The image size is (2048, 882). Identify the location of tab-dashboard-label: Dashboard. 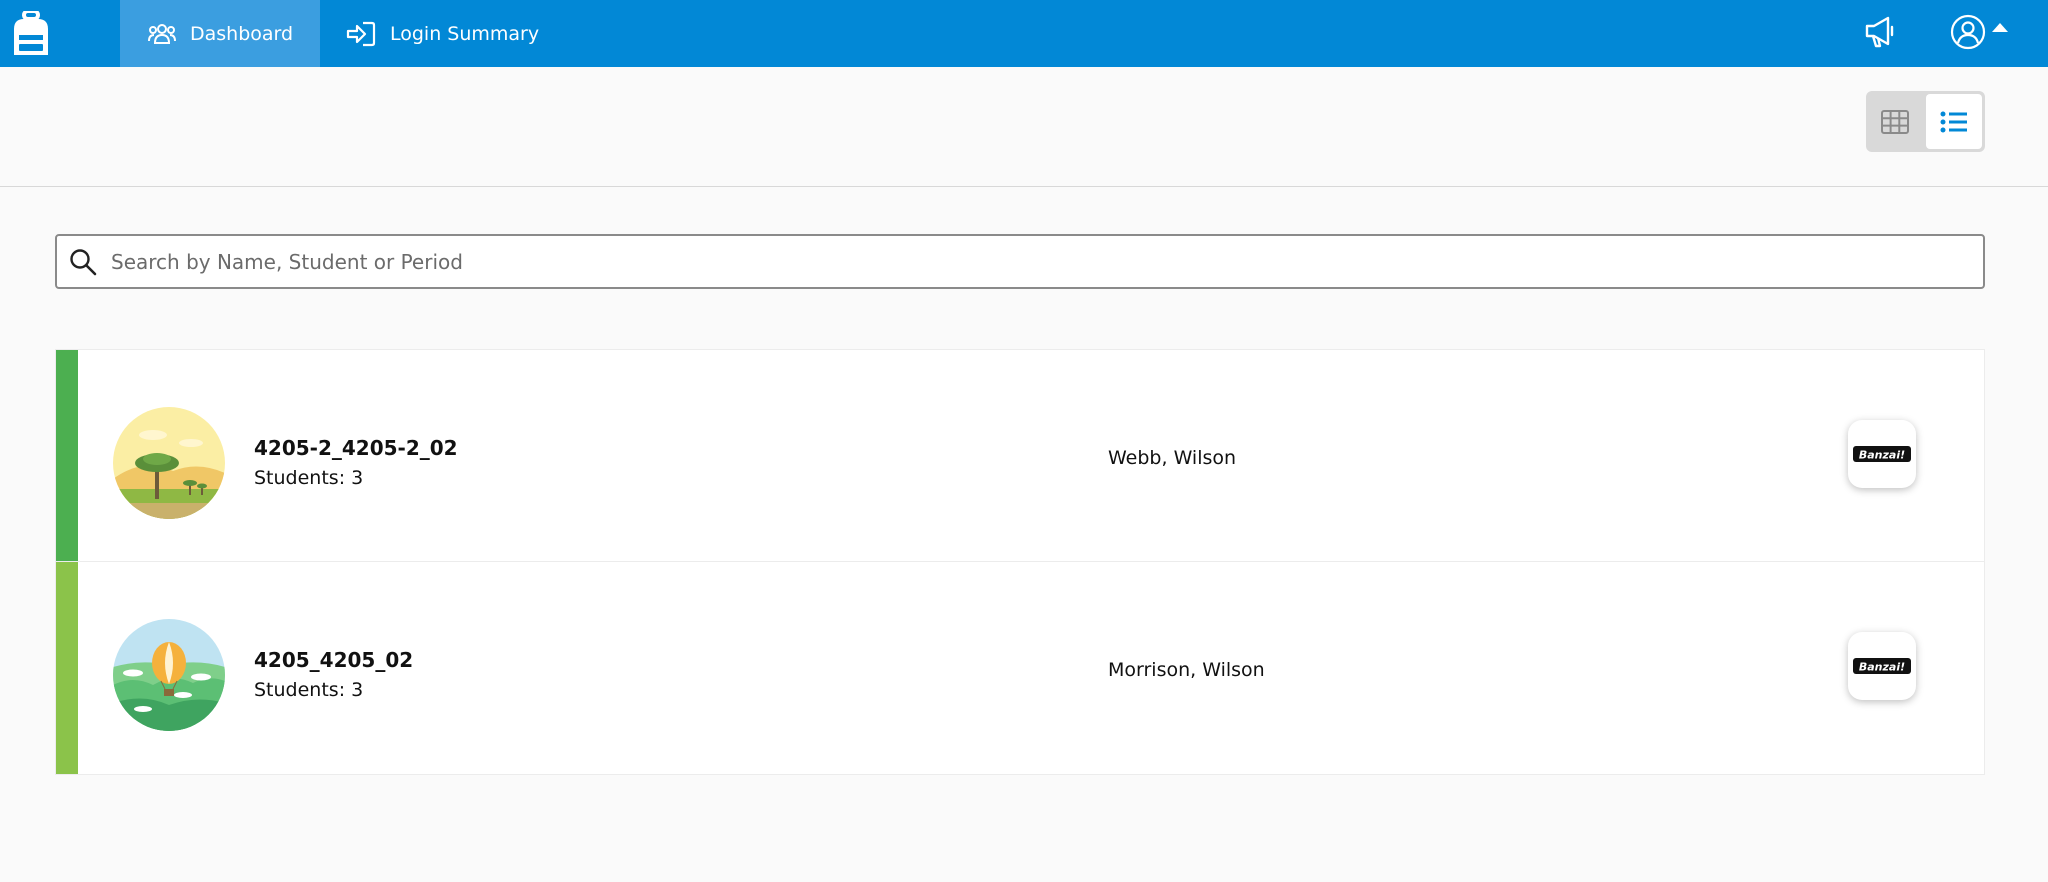
(242, 33).